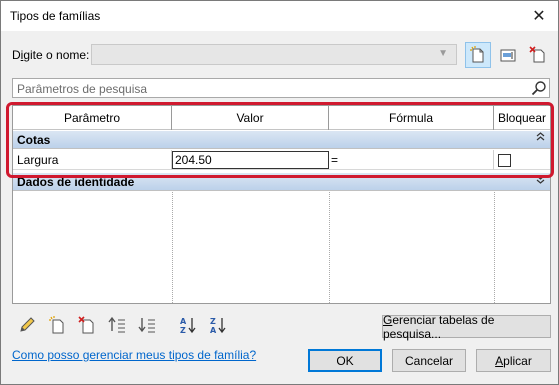 The width and height of the screenshot is (559, 385). Describe the element at coordinates (193, 160) in the screenshot. I see `value-text: 204.50` at that location.